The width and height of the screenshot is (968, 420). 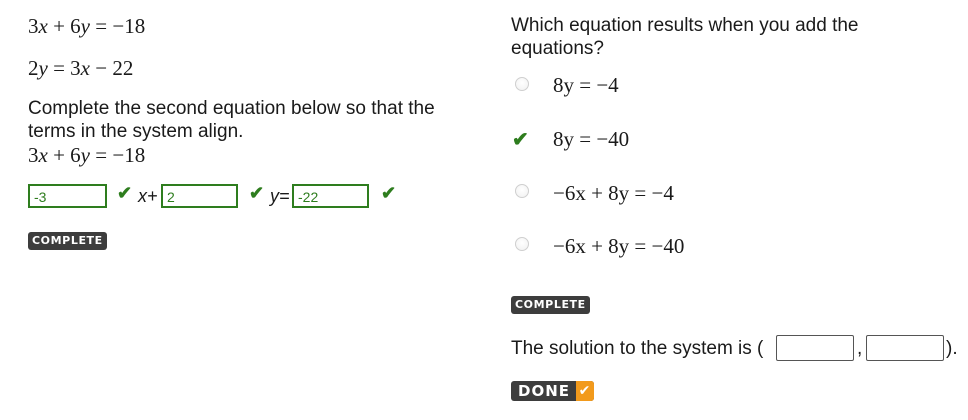 What do you see at coordinates (618, 246) in the screenshot?
I see `option-4-text: −6x + 8y = −40` at bounding box center [618, 246].